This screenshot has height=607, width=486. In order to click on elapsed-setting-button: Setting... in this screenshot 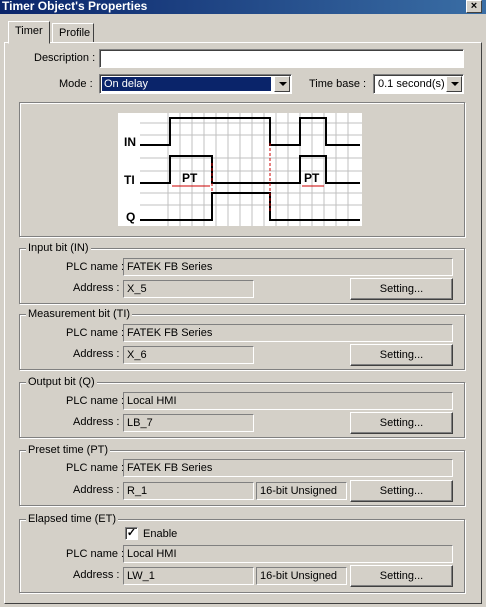, I will do `click(401, 576)`.